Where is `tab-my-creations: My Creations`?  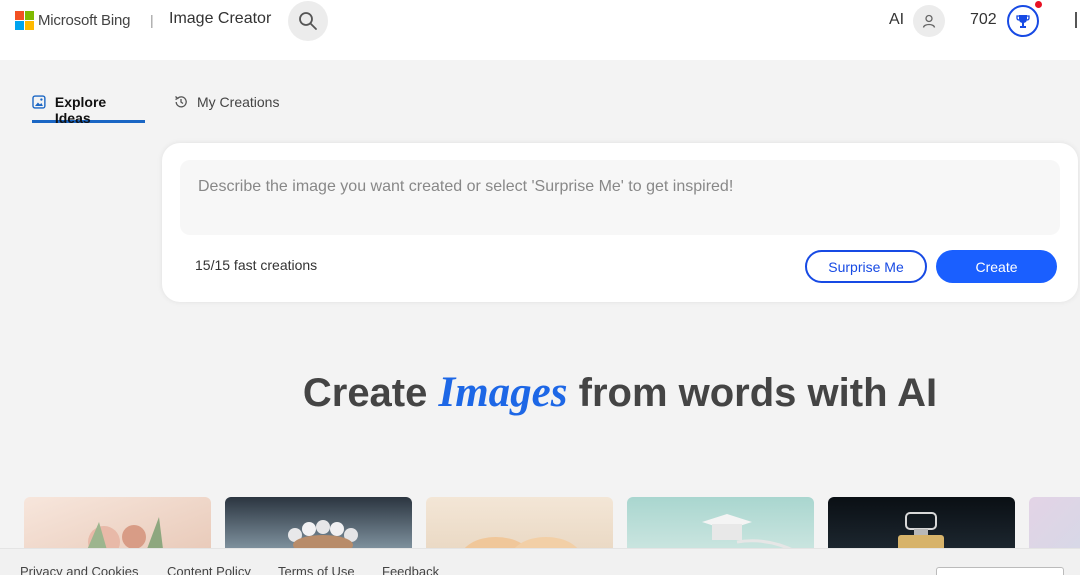
tab-my-creations: My Creations is located at coordinates (226, 108).